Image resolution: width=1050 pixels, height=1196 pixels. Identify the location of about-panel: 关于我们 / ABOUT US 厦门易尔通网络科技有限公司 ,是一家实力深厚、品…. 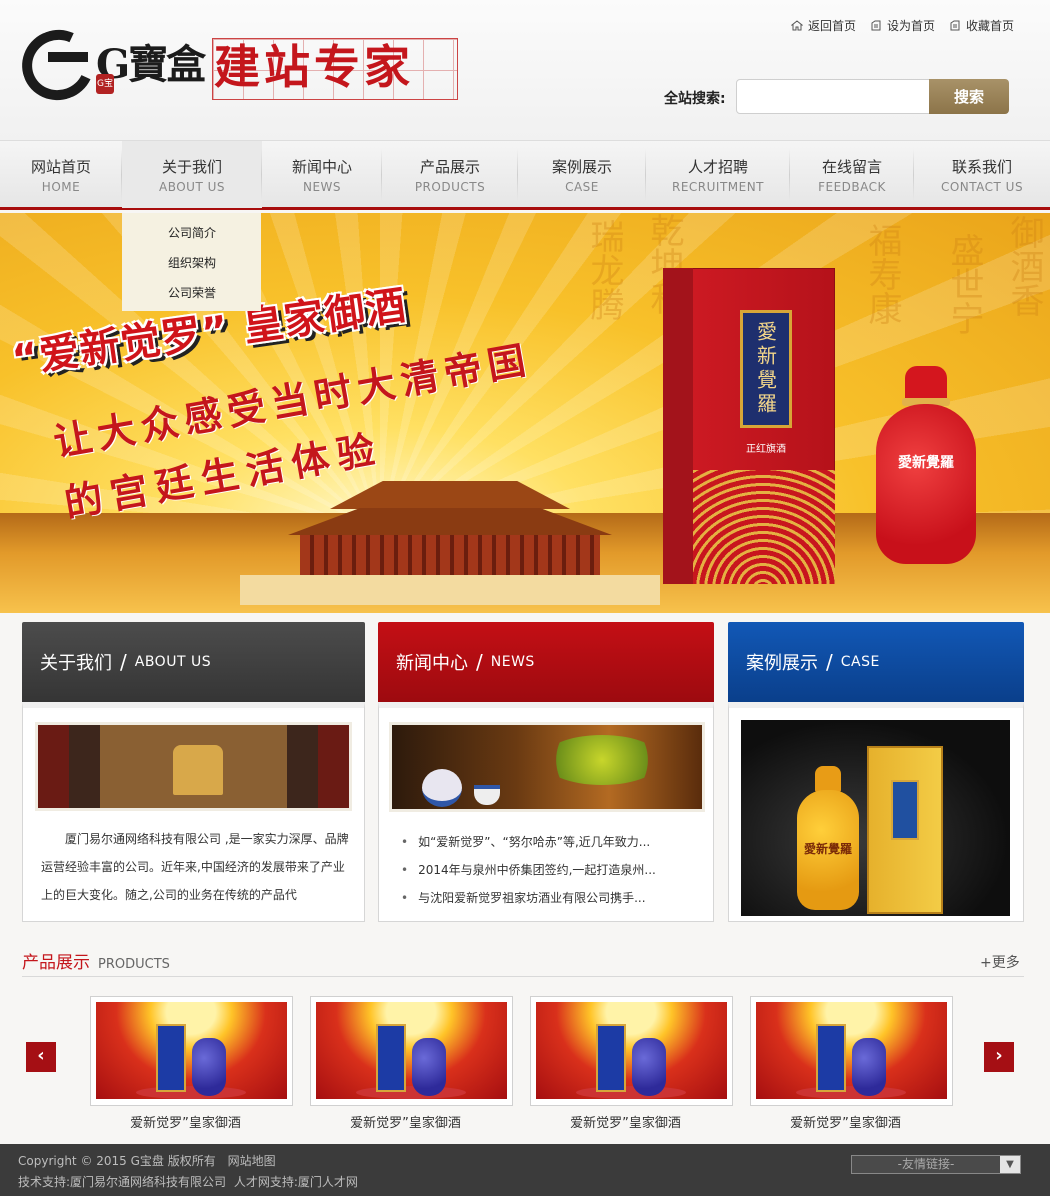
(193, 772).